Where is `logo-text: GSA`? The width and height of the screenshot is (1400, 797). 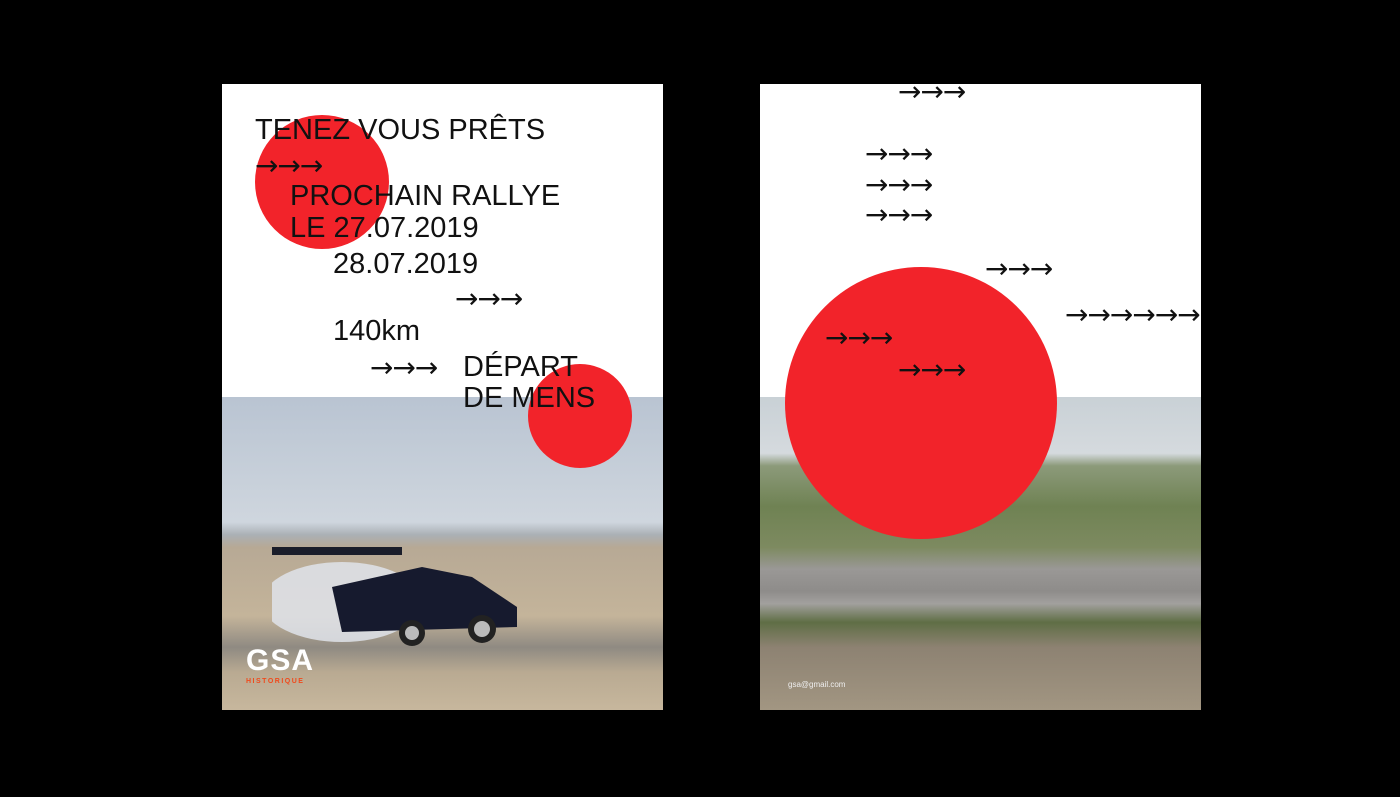 logo-text: GSA is located at coordinates (280, 660).